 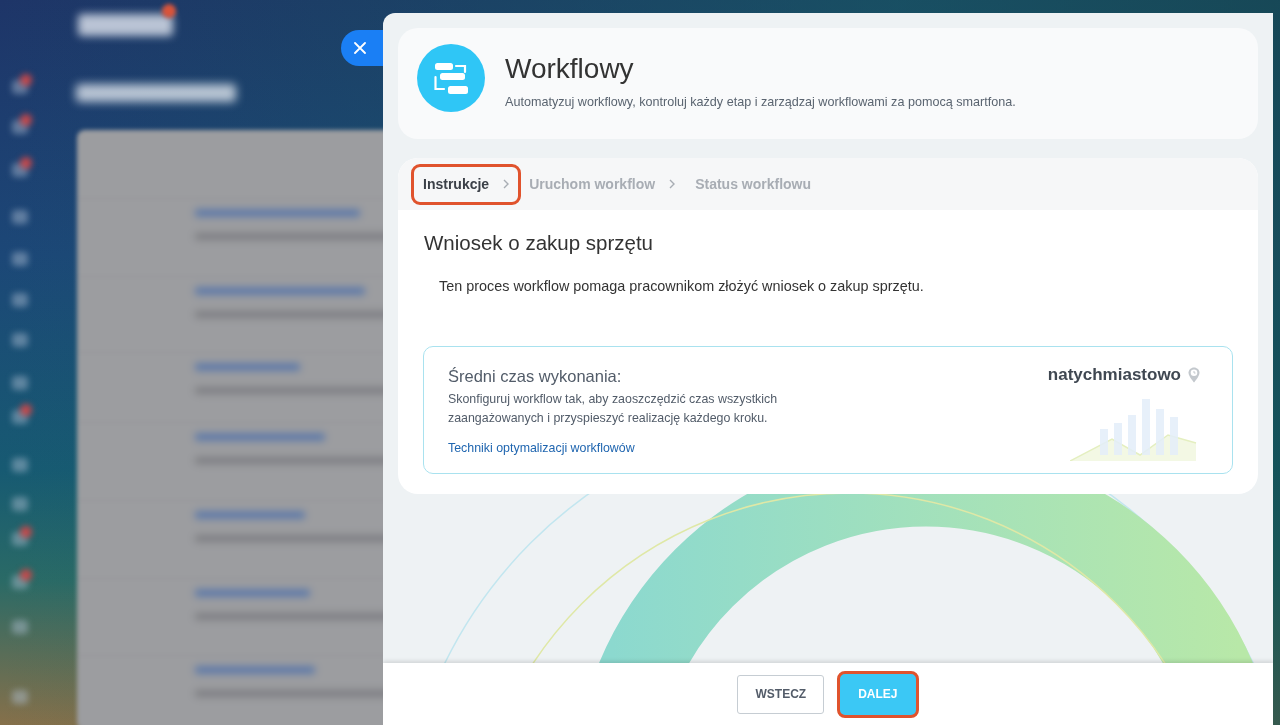 I want to click on clock-pin-icon, so click(x=1194, y=375).